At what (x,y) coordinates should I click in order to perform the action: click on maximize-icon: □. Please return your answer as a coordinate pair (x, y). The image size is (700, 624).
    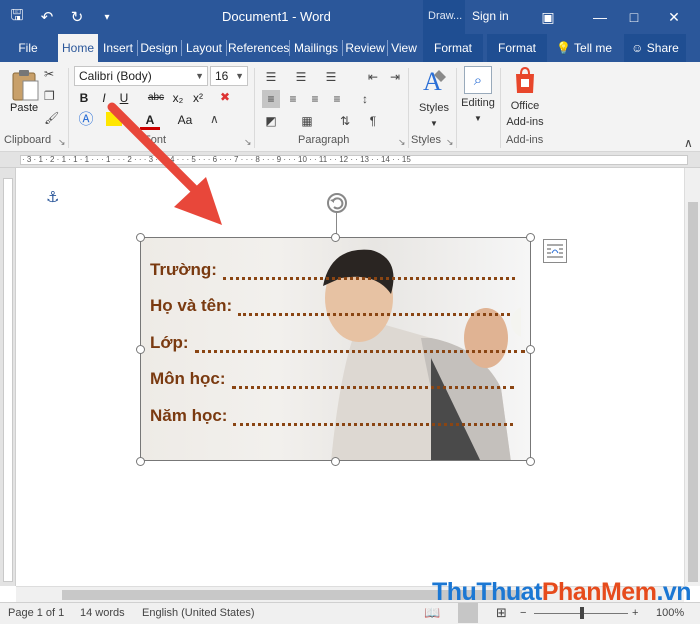
    Looking at the image, I should click on (634, 17).